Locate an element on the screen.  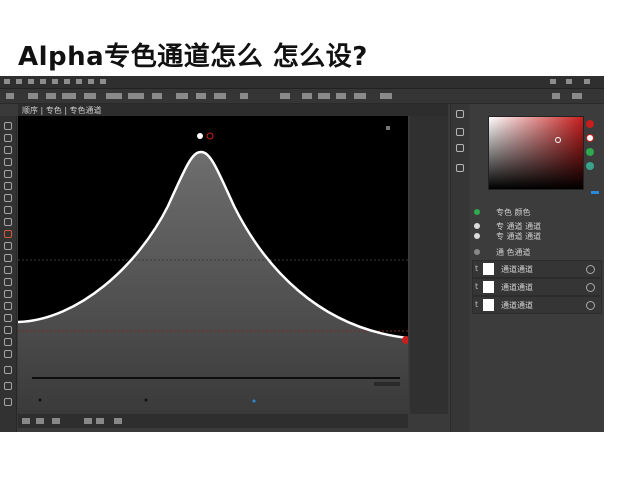
blur-tool-icon is located at coordinates (8, 270).